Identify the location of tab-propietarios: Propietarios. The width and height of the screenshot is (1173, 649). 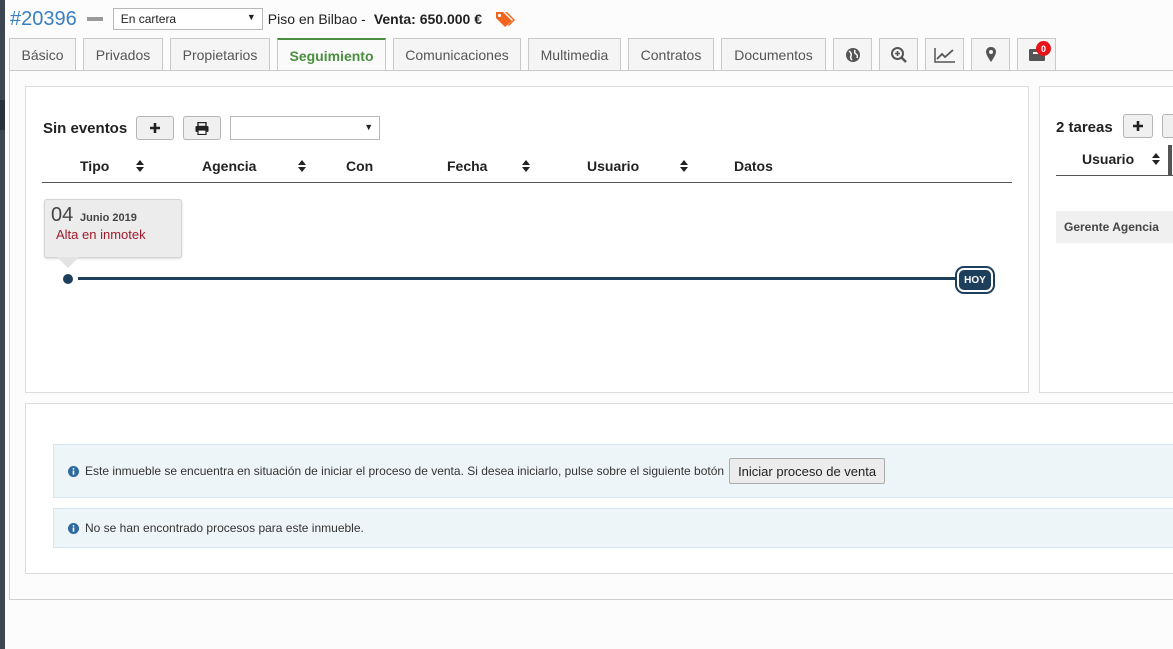
(220, 54).